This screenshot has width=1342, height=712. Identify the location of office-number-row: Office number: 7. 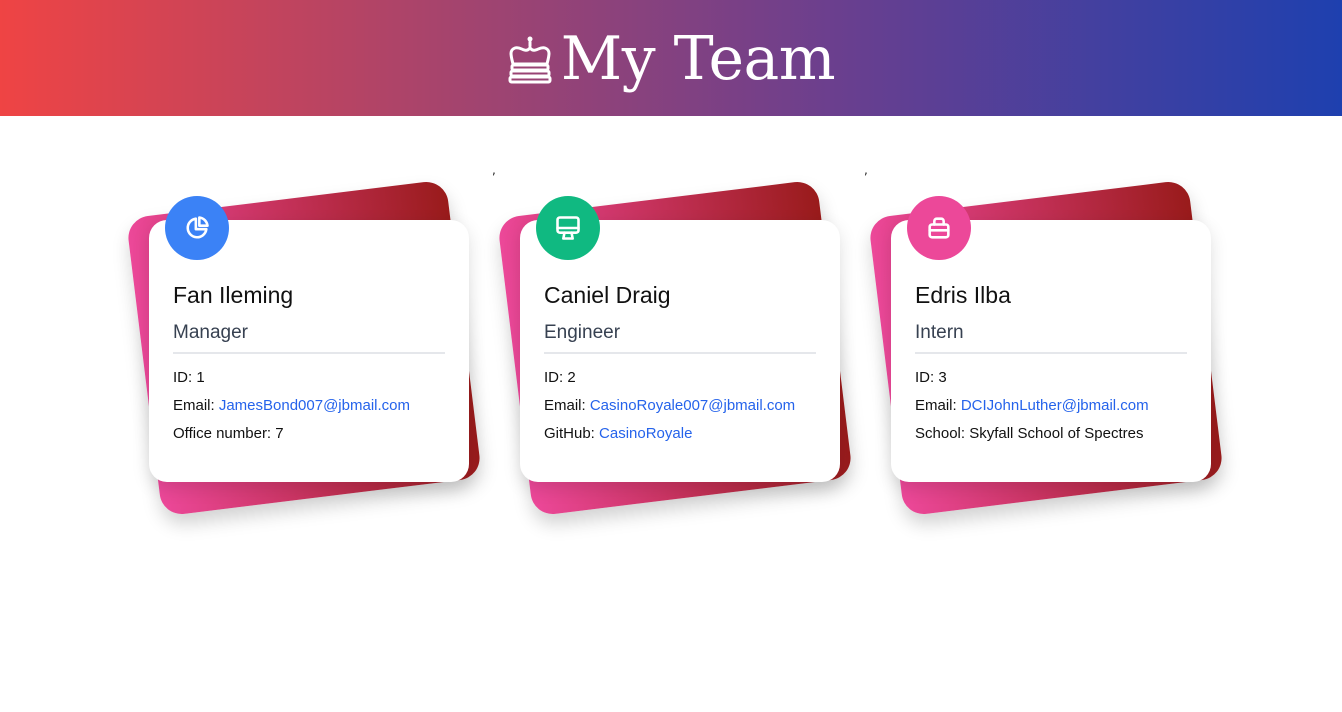
(309, 438).